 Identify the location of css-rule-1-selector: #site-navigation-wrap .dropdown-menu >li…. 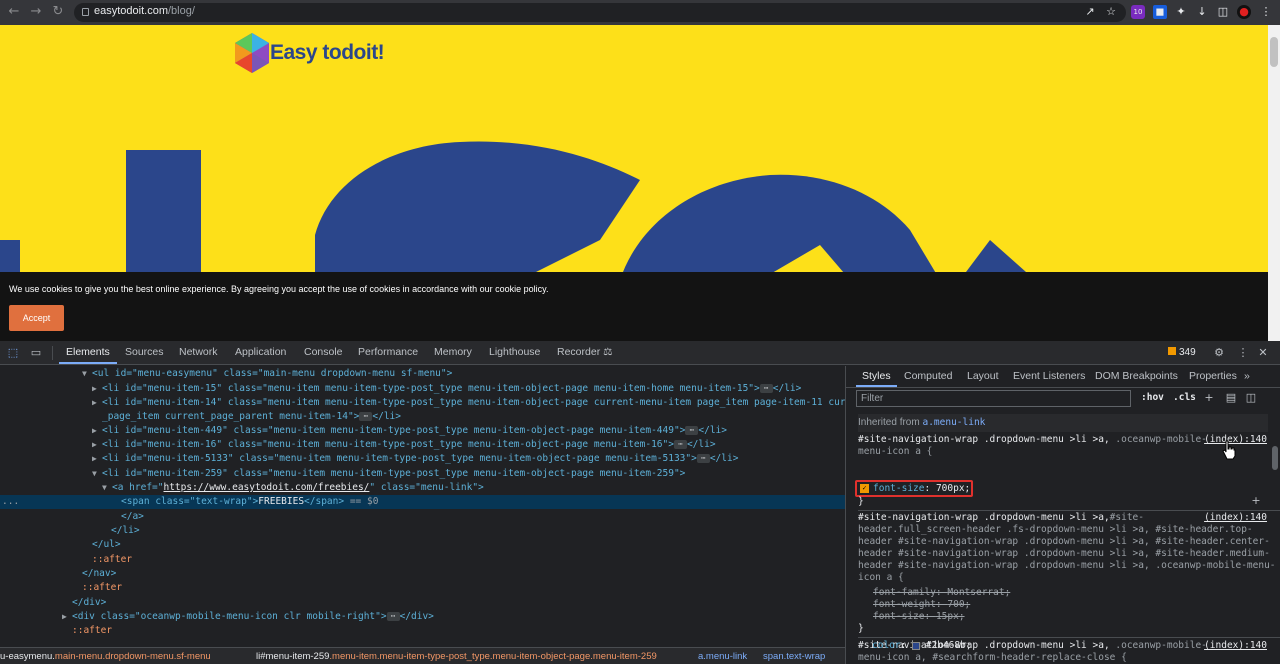
(1032, 440).